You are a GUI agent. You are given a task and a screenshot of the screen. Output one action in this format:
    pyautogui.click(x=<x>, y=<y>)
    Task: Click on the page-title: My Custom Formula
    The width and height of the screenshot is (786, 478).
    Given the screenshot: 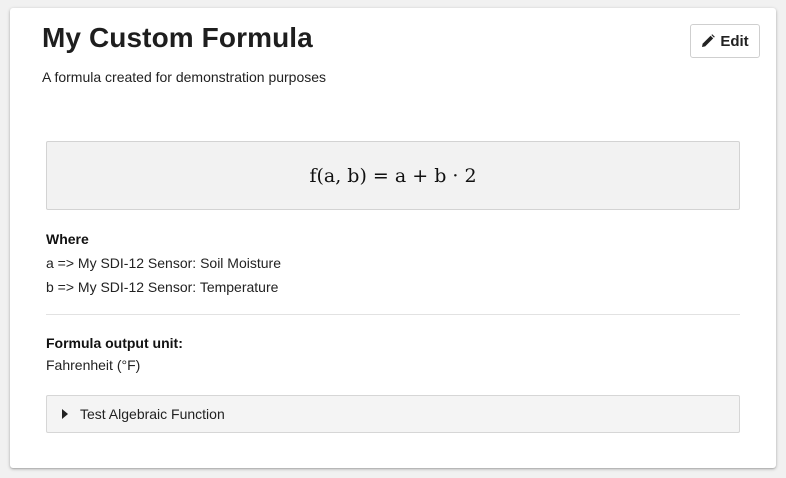 What is the action you would take?
    pyautogui.click(x=177, y=37)
    